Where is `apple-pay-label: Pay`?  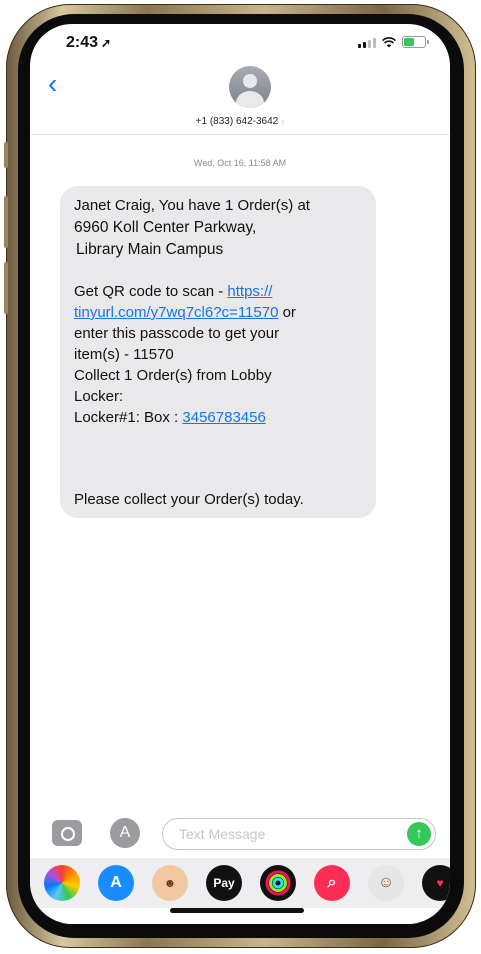
apple-pay-label: Pay is located at coordinates (224, 883).